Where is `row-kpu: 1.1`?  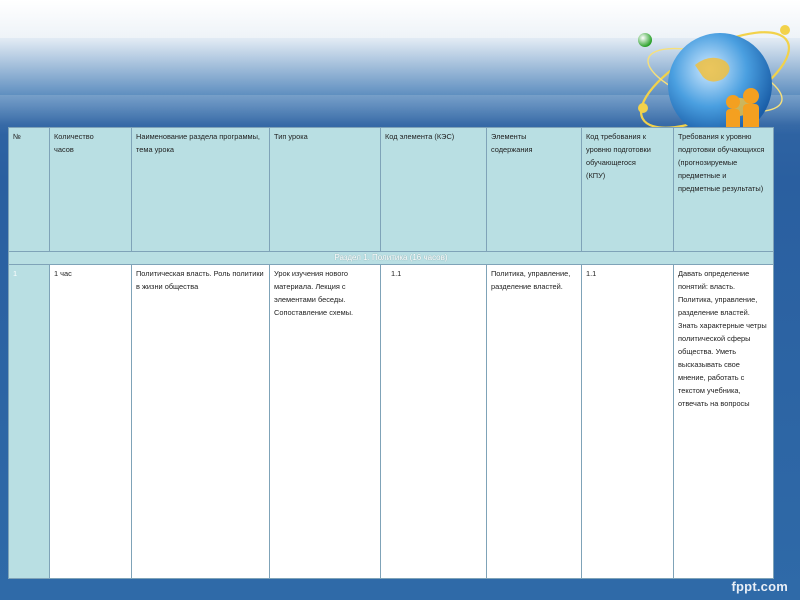 row-kpu: 1.1 is located at coordinates (627, 421).